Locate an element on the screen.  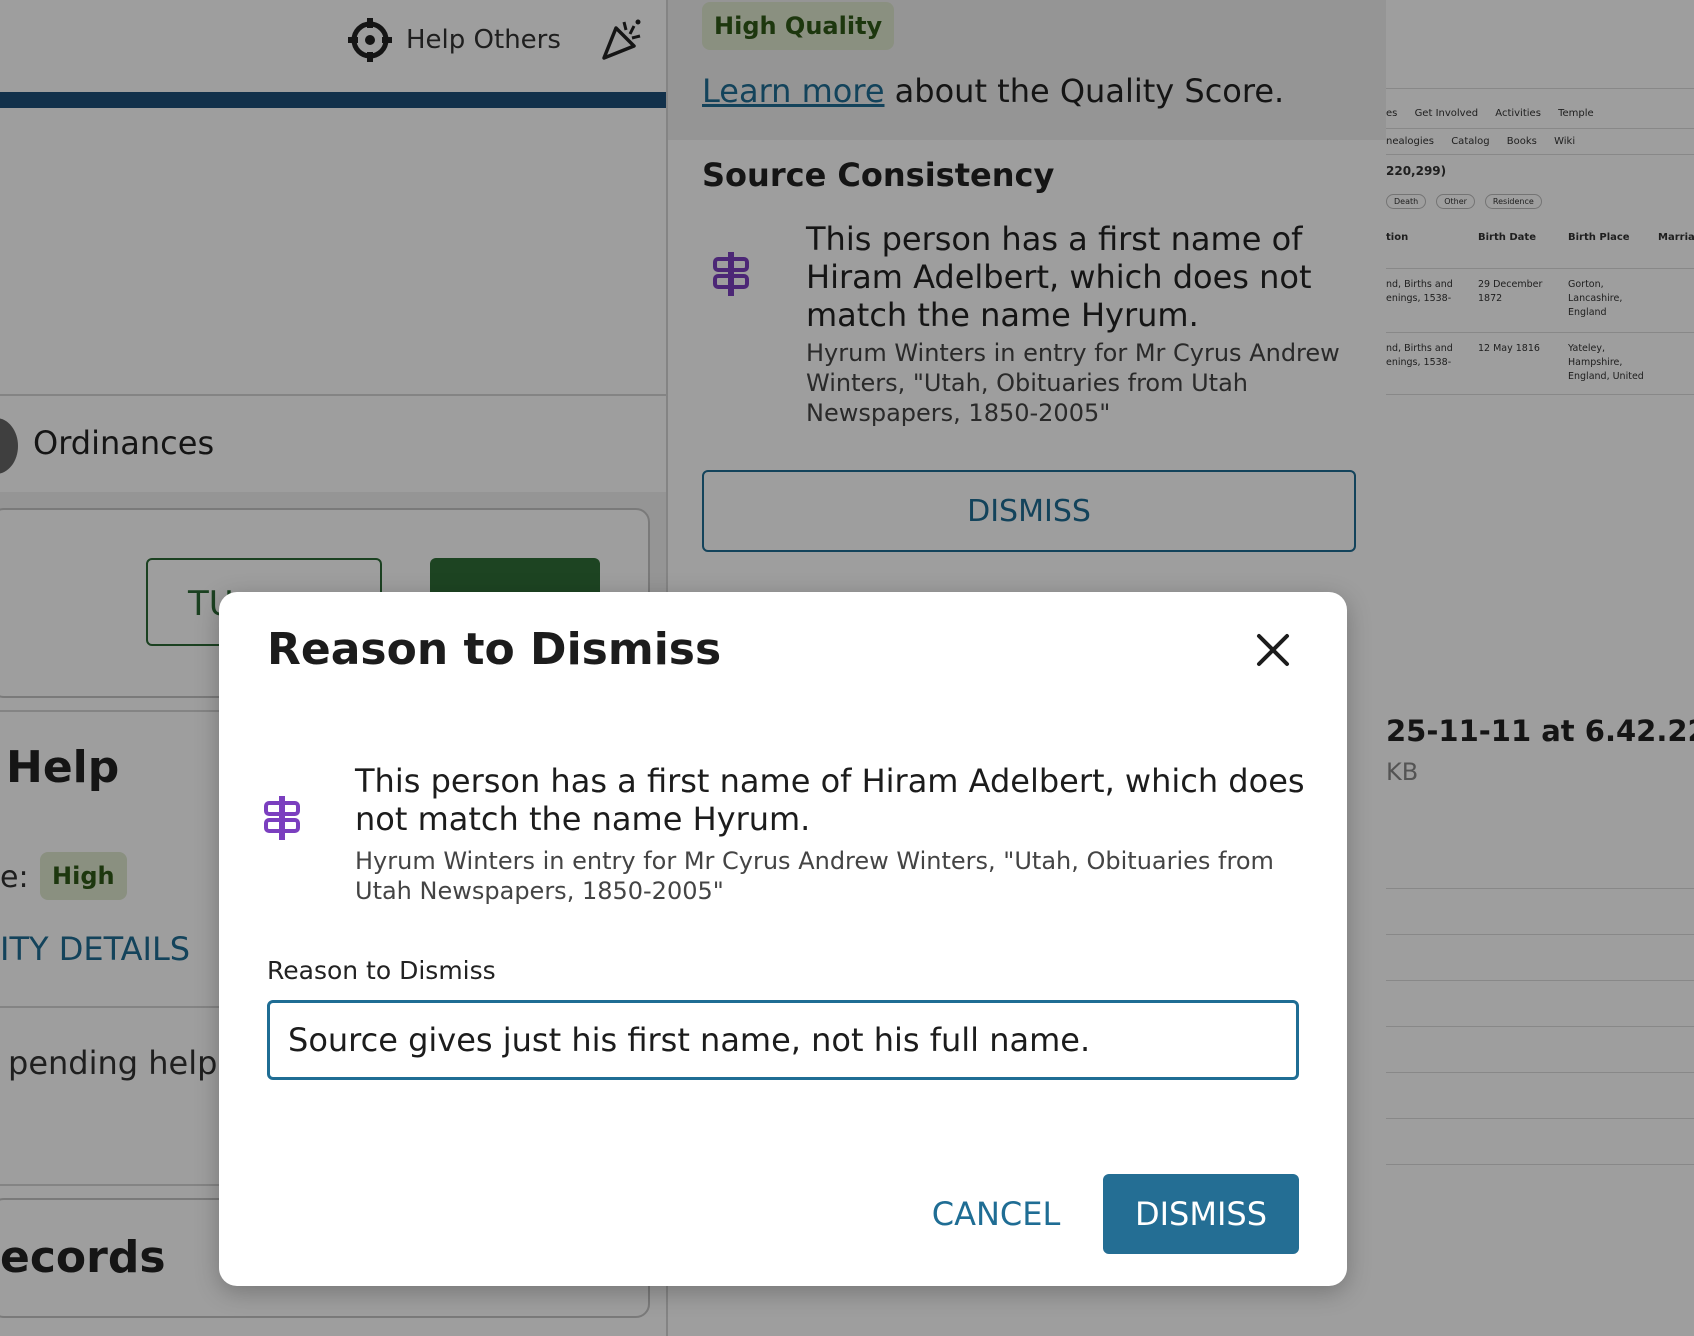
reason-input is located at coordinates (783, 1040).